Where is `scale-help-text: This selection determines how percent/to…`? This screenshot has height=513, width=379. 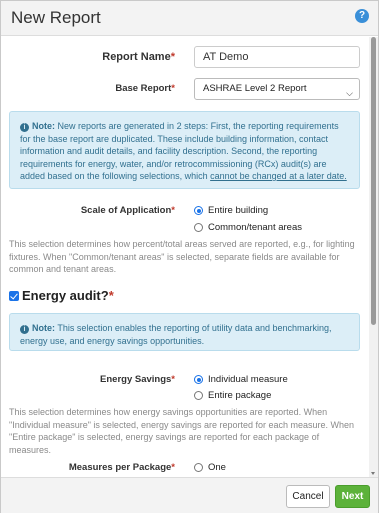
scale-help-text: This selection determines how percent/to… is located at coordinates (182, 256).